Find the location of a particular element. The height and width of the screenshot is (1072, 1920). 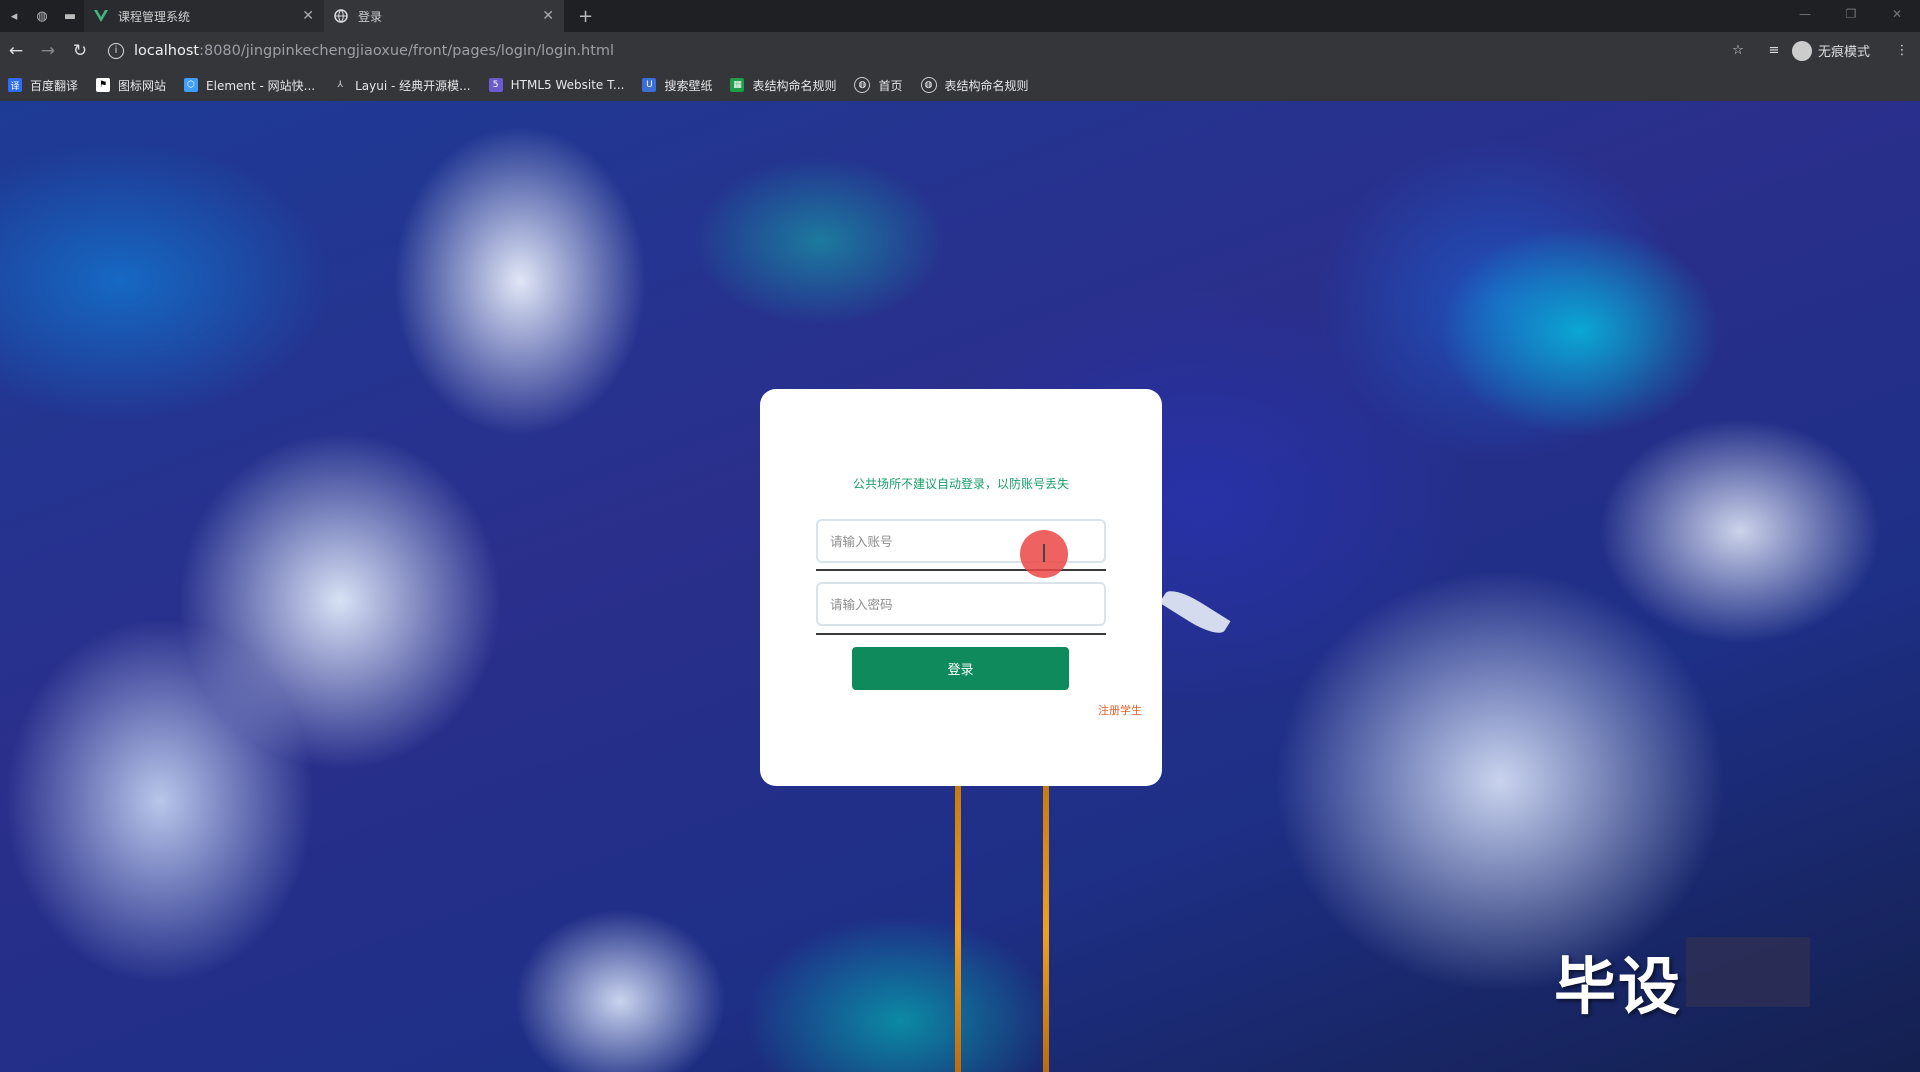

decorative-feather is located at coordinates (1195, 612).